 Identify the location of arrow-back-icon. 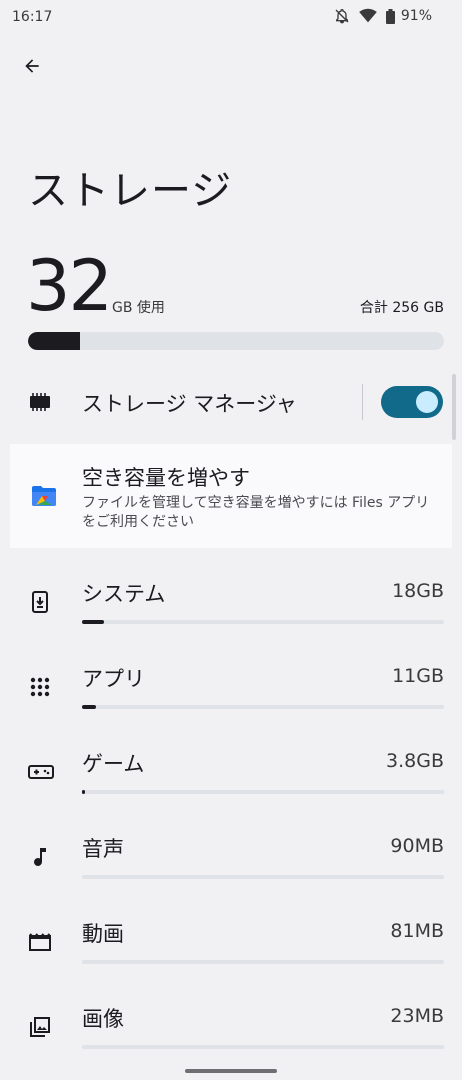
(32, 66).